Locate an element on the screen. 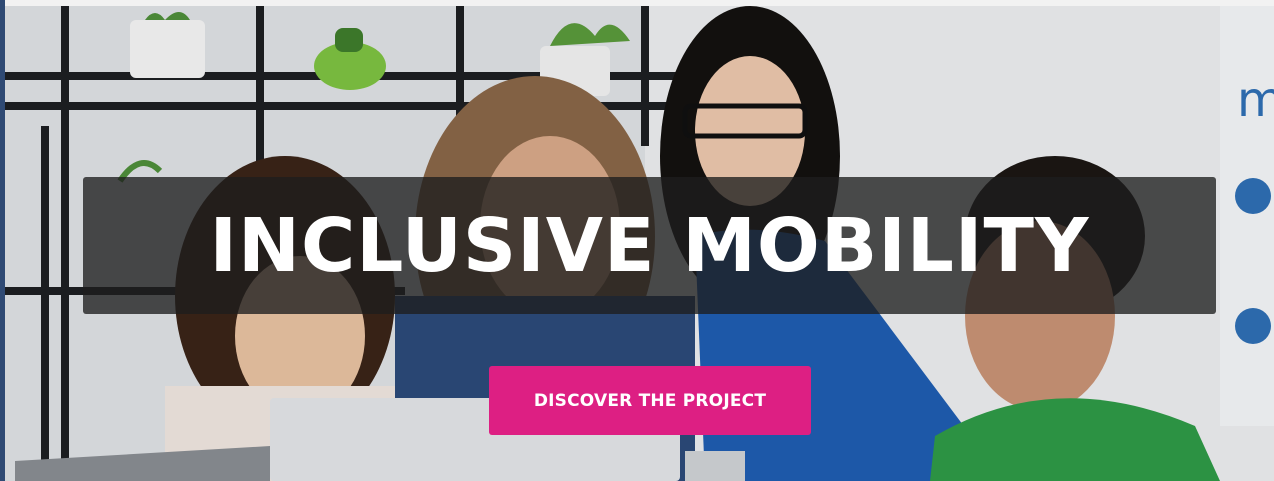 This screenshot has height=481, width=1274. left-edge-strip is located at coordinates (2, 240).